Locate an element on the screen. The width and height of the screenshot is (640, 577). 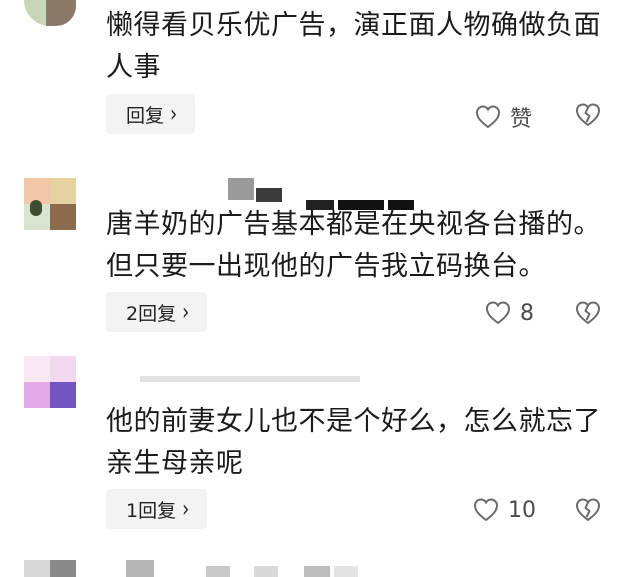
like-count: 8 is located at coordinates (527, 313).